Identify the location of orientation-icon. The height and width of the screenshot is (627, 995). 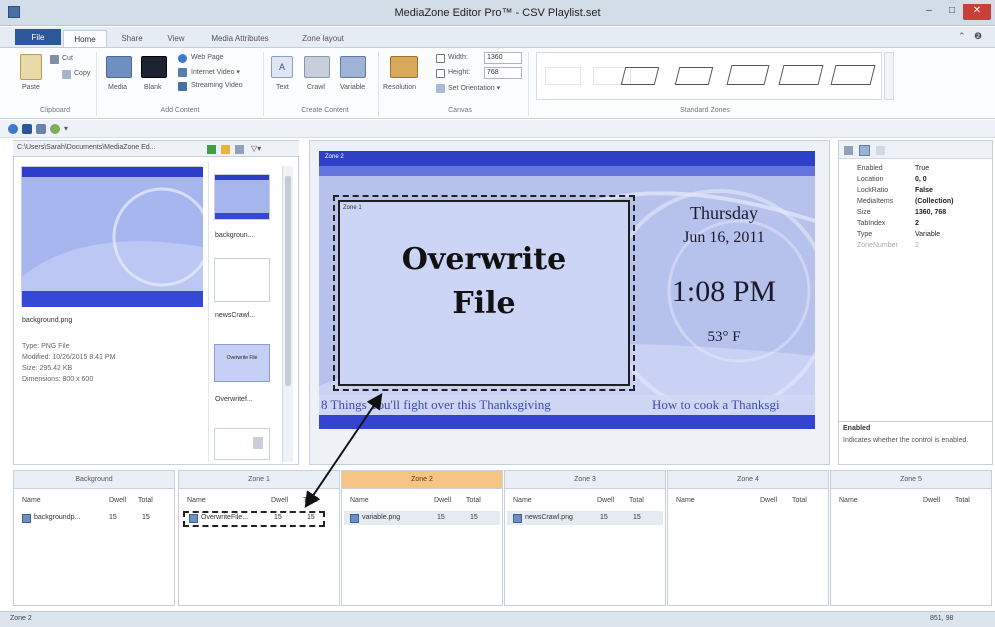
(440, 88).